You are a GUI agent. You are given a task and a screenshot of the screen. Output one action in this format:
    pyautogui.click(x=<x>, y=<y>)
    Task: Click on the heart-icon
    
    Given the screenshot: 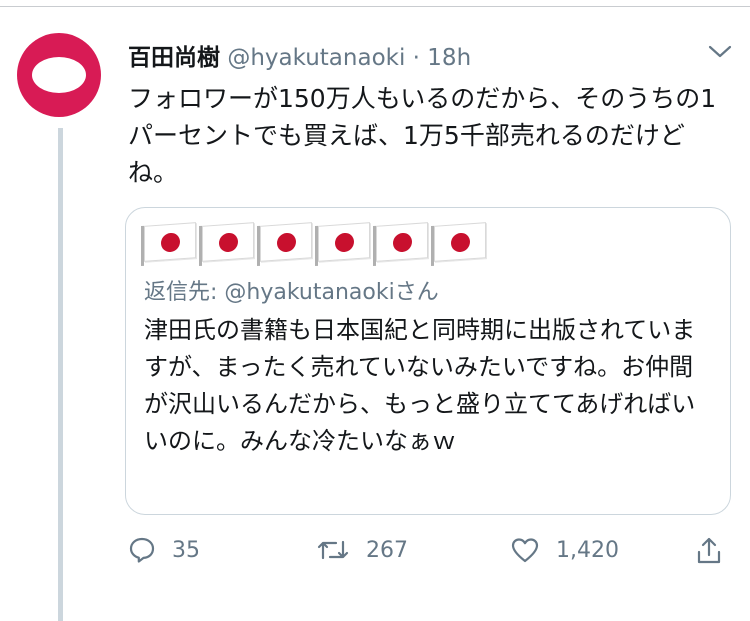 What is the action you would take?
    pyautogui.click(x=525, y=550)
    